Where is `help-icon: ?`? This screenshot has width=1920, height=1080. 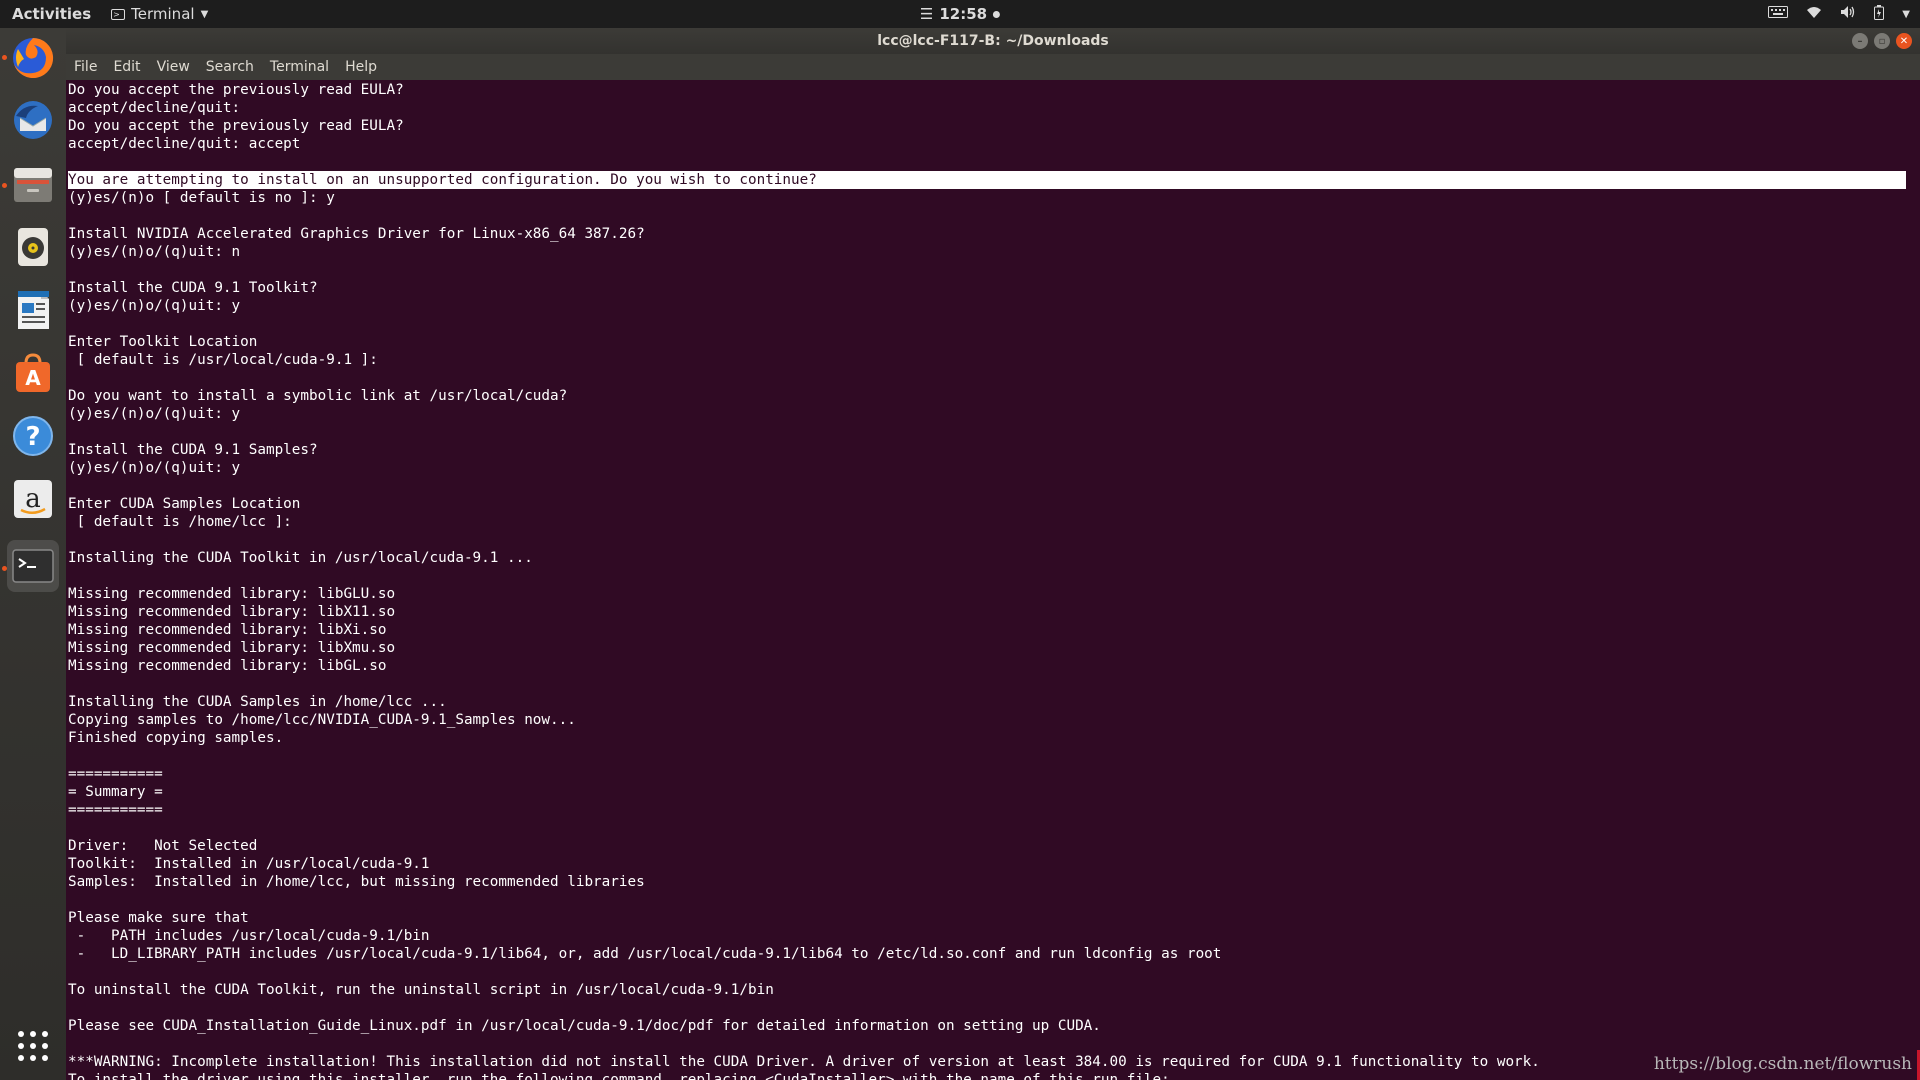
help-icon: ? is located at coordinates (33, 436).